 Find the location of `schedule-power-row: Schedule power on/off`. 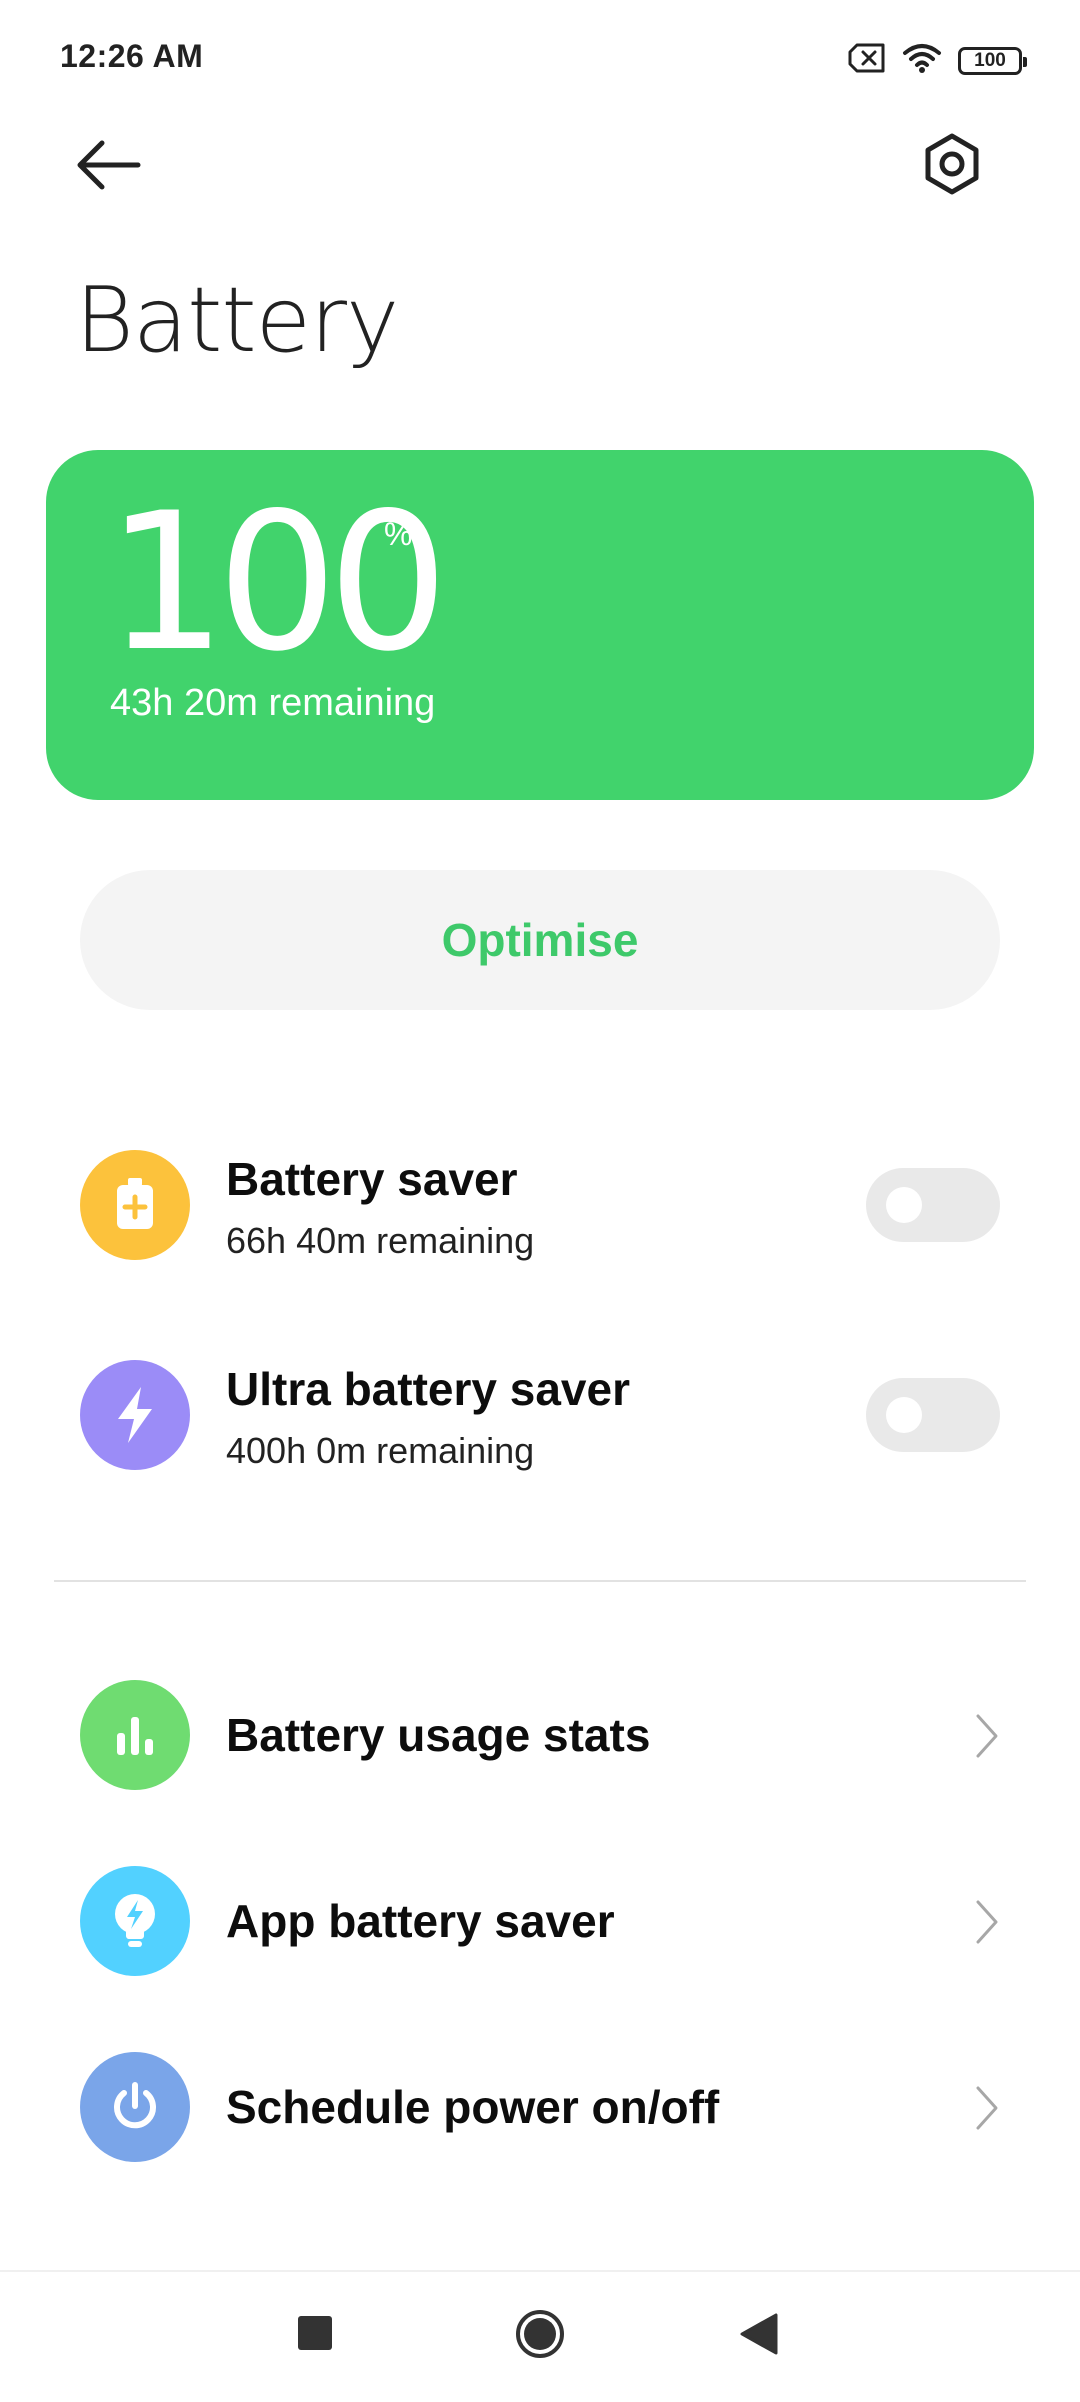

schedule-power-row: Schedule power on/off is located at coordinates (540, 2107).